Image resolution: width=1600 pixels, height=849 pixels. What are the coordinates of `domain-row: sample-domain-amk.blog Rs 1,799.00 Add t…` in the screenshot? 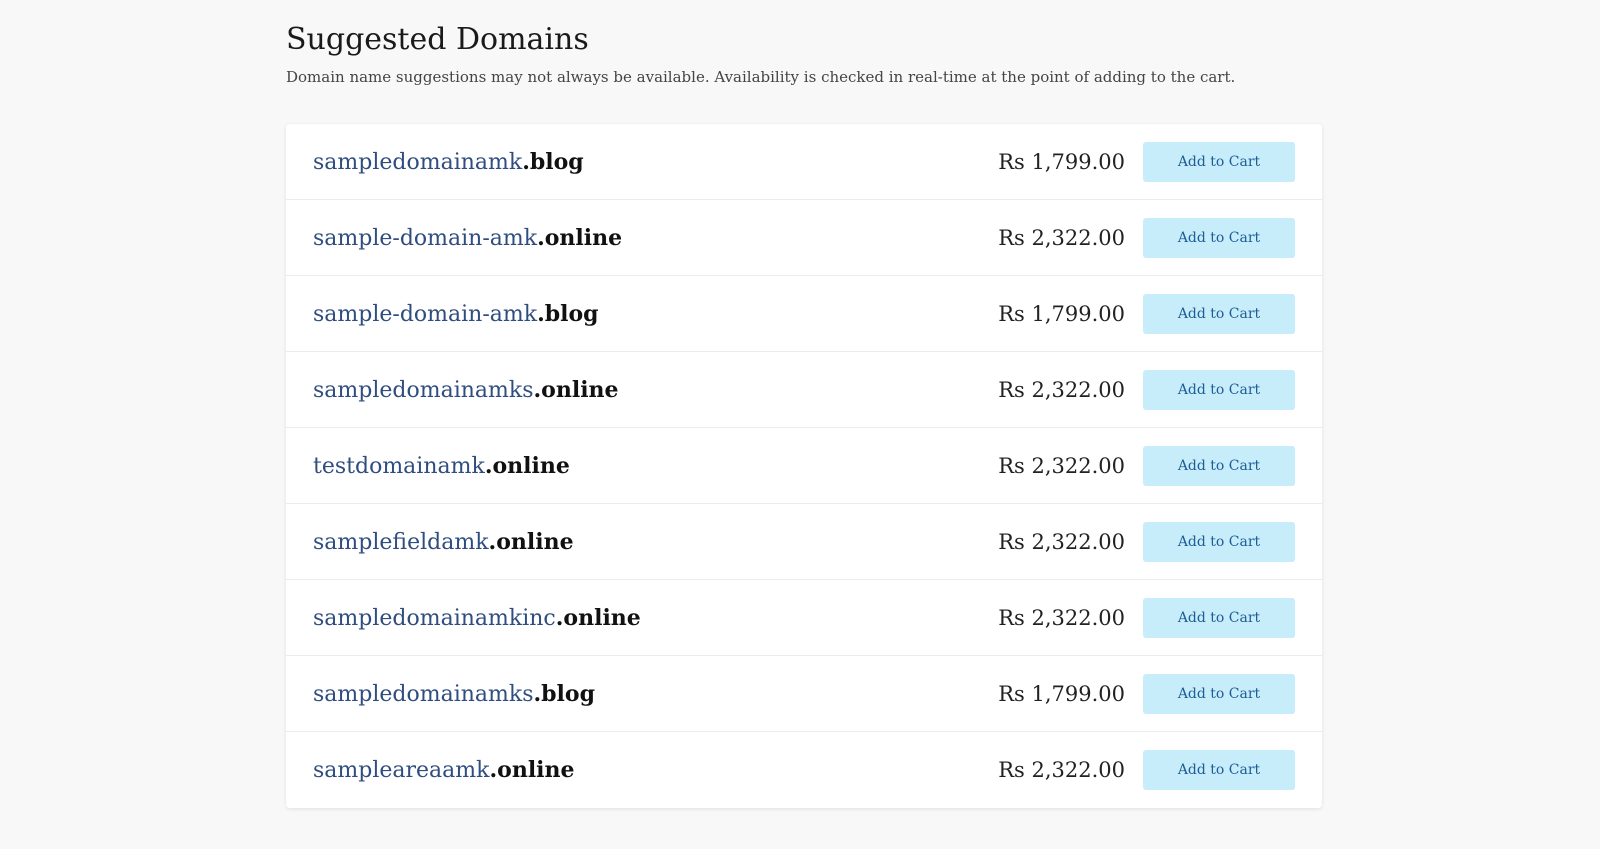 It's located at (804, 314).